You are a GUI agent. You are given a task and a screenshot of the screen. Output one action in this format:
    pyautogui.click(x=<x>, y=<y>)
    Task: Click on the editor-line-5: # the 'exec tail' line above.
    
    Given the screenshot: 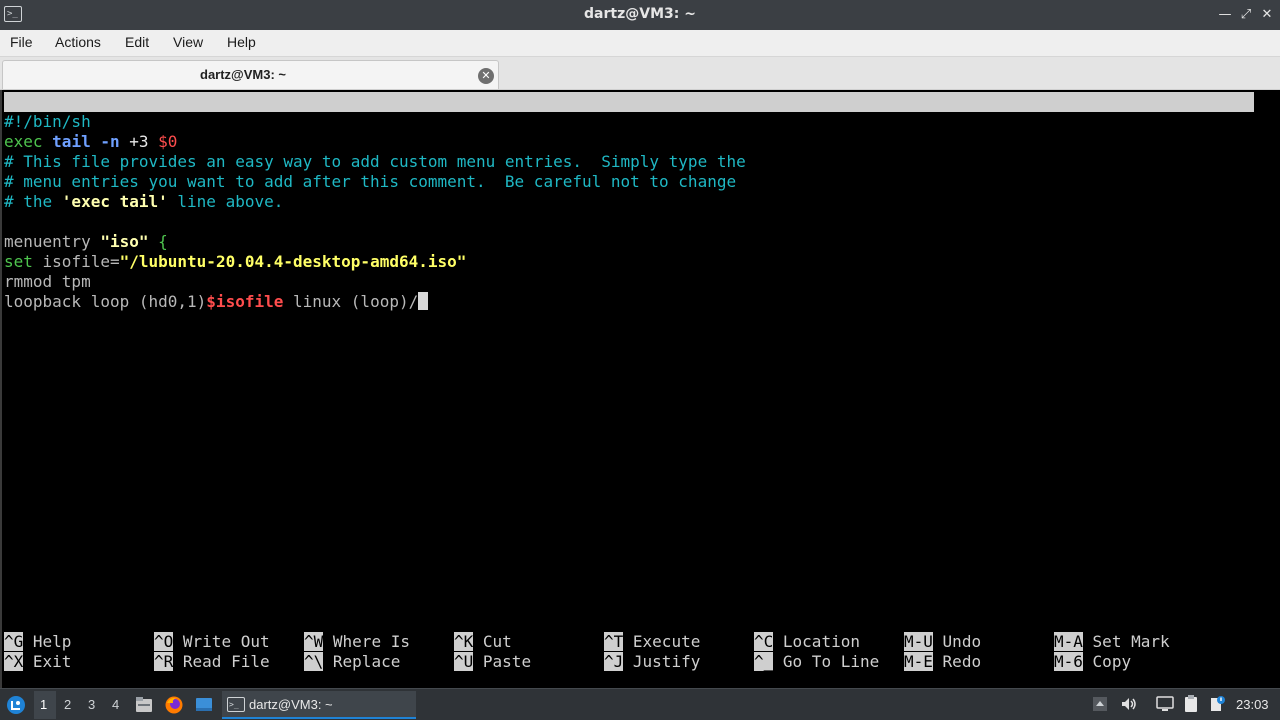 What is the action you would take?
    pyautogui.click(x=144, y=201)
    